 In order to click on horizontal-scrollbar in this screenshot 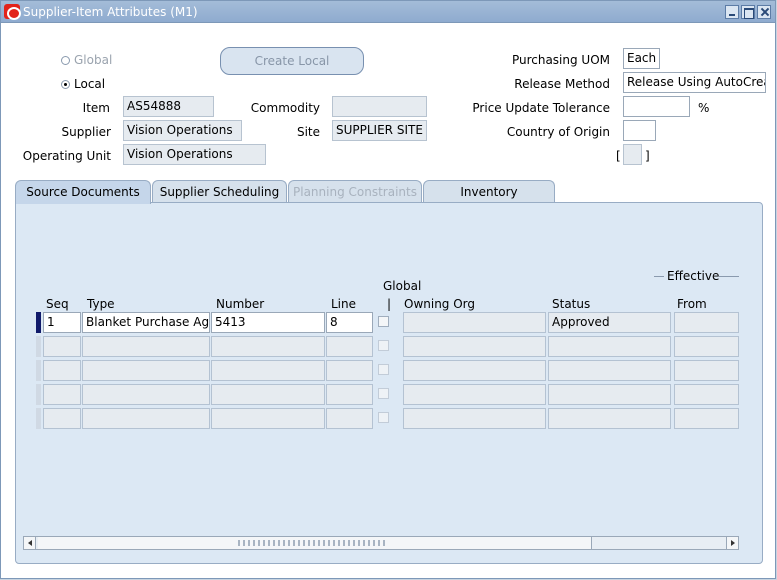, I will do `click(381, 543)`.